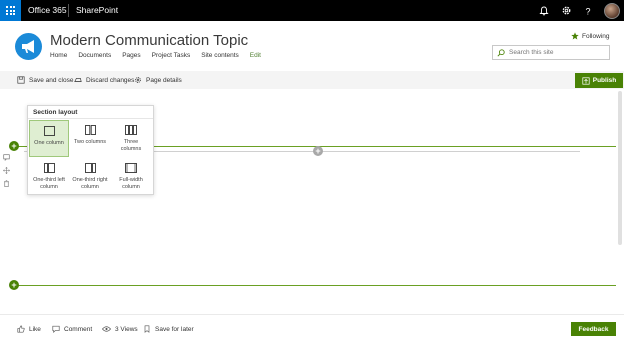 The height and width of the screenshot is (338, 624). Describe the element at coordinates (94, 55) in the screenshot. I see `nav-documents: Documents` at that location.